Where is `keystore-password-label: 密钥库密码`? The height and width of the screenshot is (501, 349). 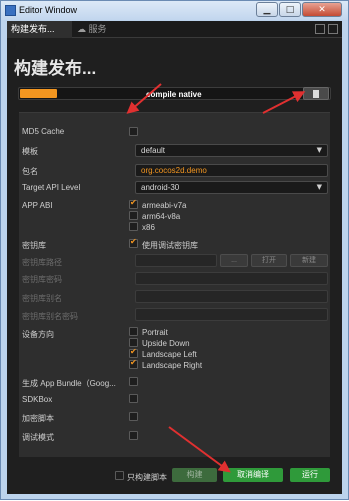 keystore-password-label: 密钥库密码 is located at coordinates (42, 279).